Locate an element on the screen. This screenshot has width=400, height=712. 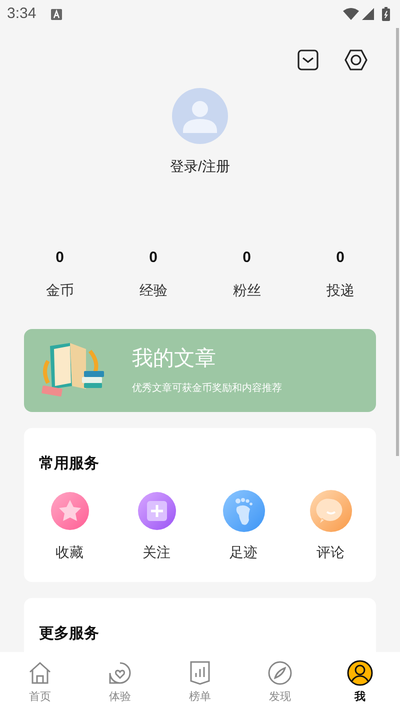
battery-icon is located at coordinates (386, 14).